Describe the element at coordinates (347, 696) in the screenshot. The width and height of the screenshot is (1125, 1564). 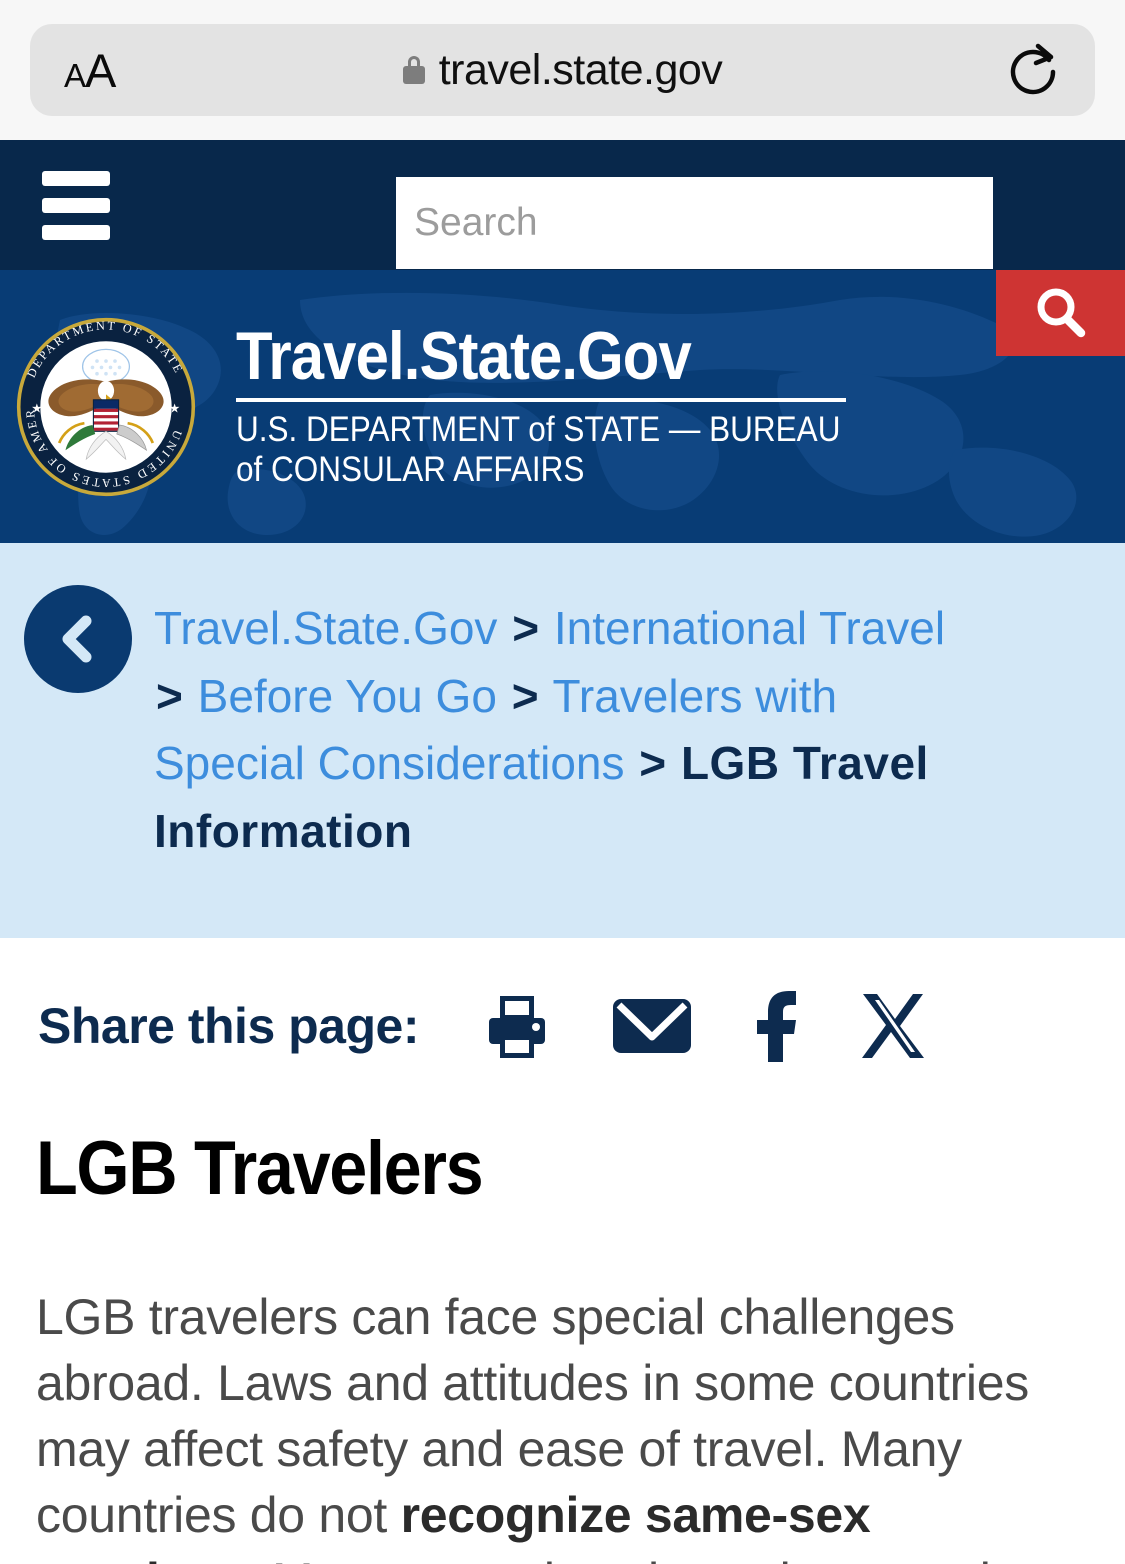
I see `breadcrumb-item-2: Before You Go` at that location.